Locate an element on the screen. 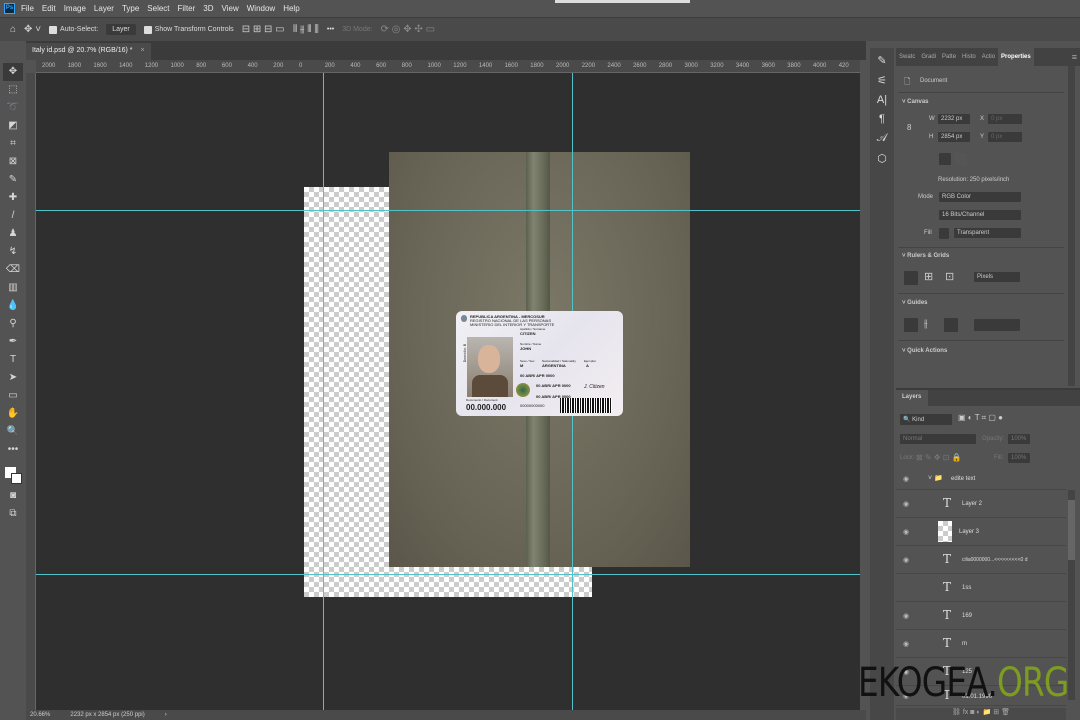 The image size is (1080, 720). eyedropper-tool-icon: ✎ is located at coordinates (13, 180).